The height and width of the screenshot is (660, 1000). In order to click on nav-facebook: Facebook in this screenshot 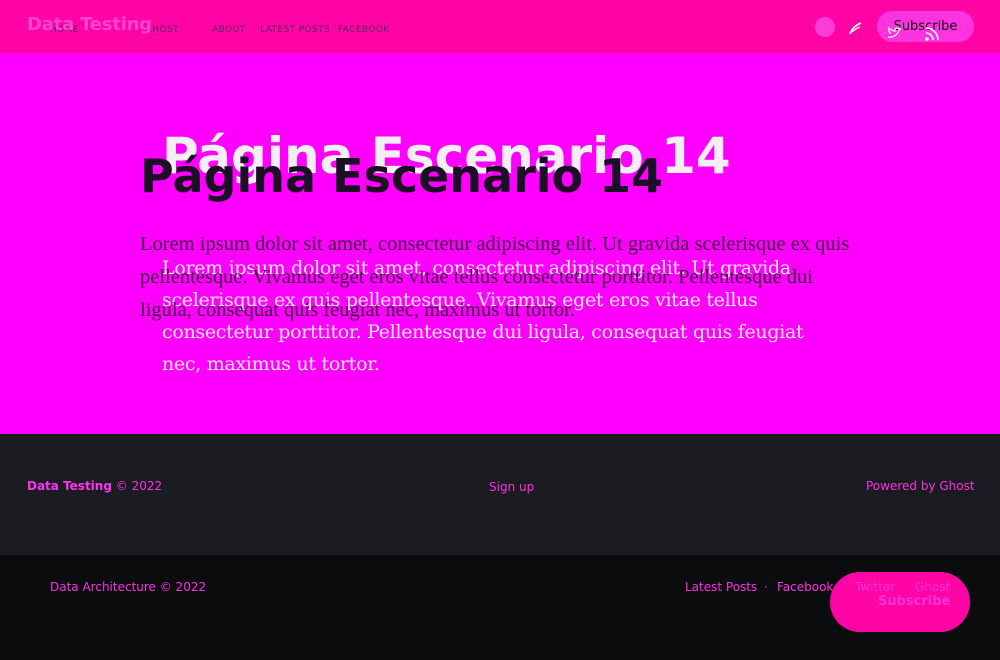, I will do `click(364, 30)`.